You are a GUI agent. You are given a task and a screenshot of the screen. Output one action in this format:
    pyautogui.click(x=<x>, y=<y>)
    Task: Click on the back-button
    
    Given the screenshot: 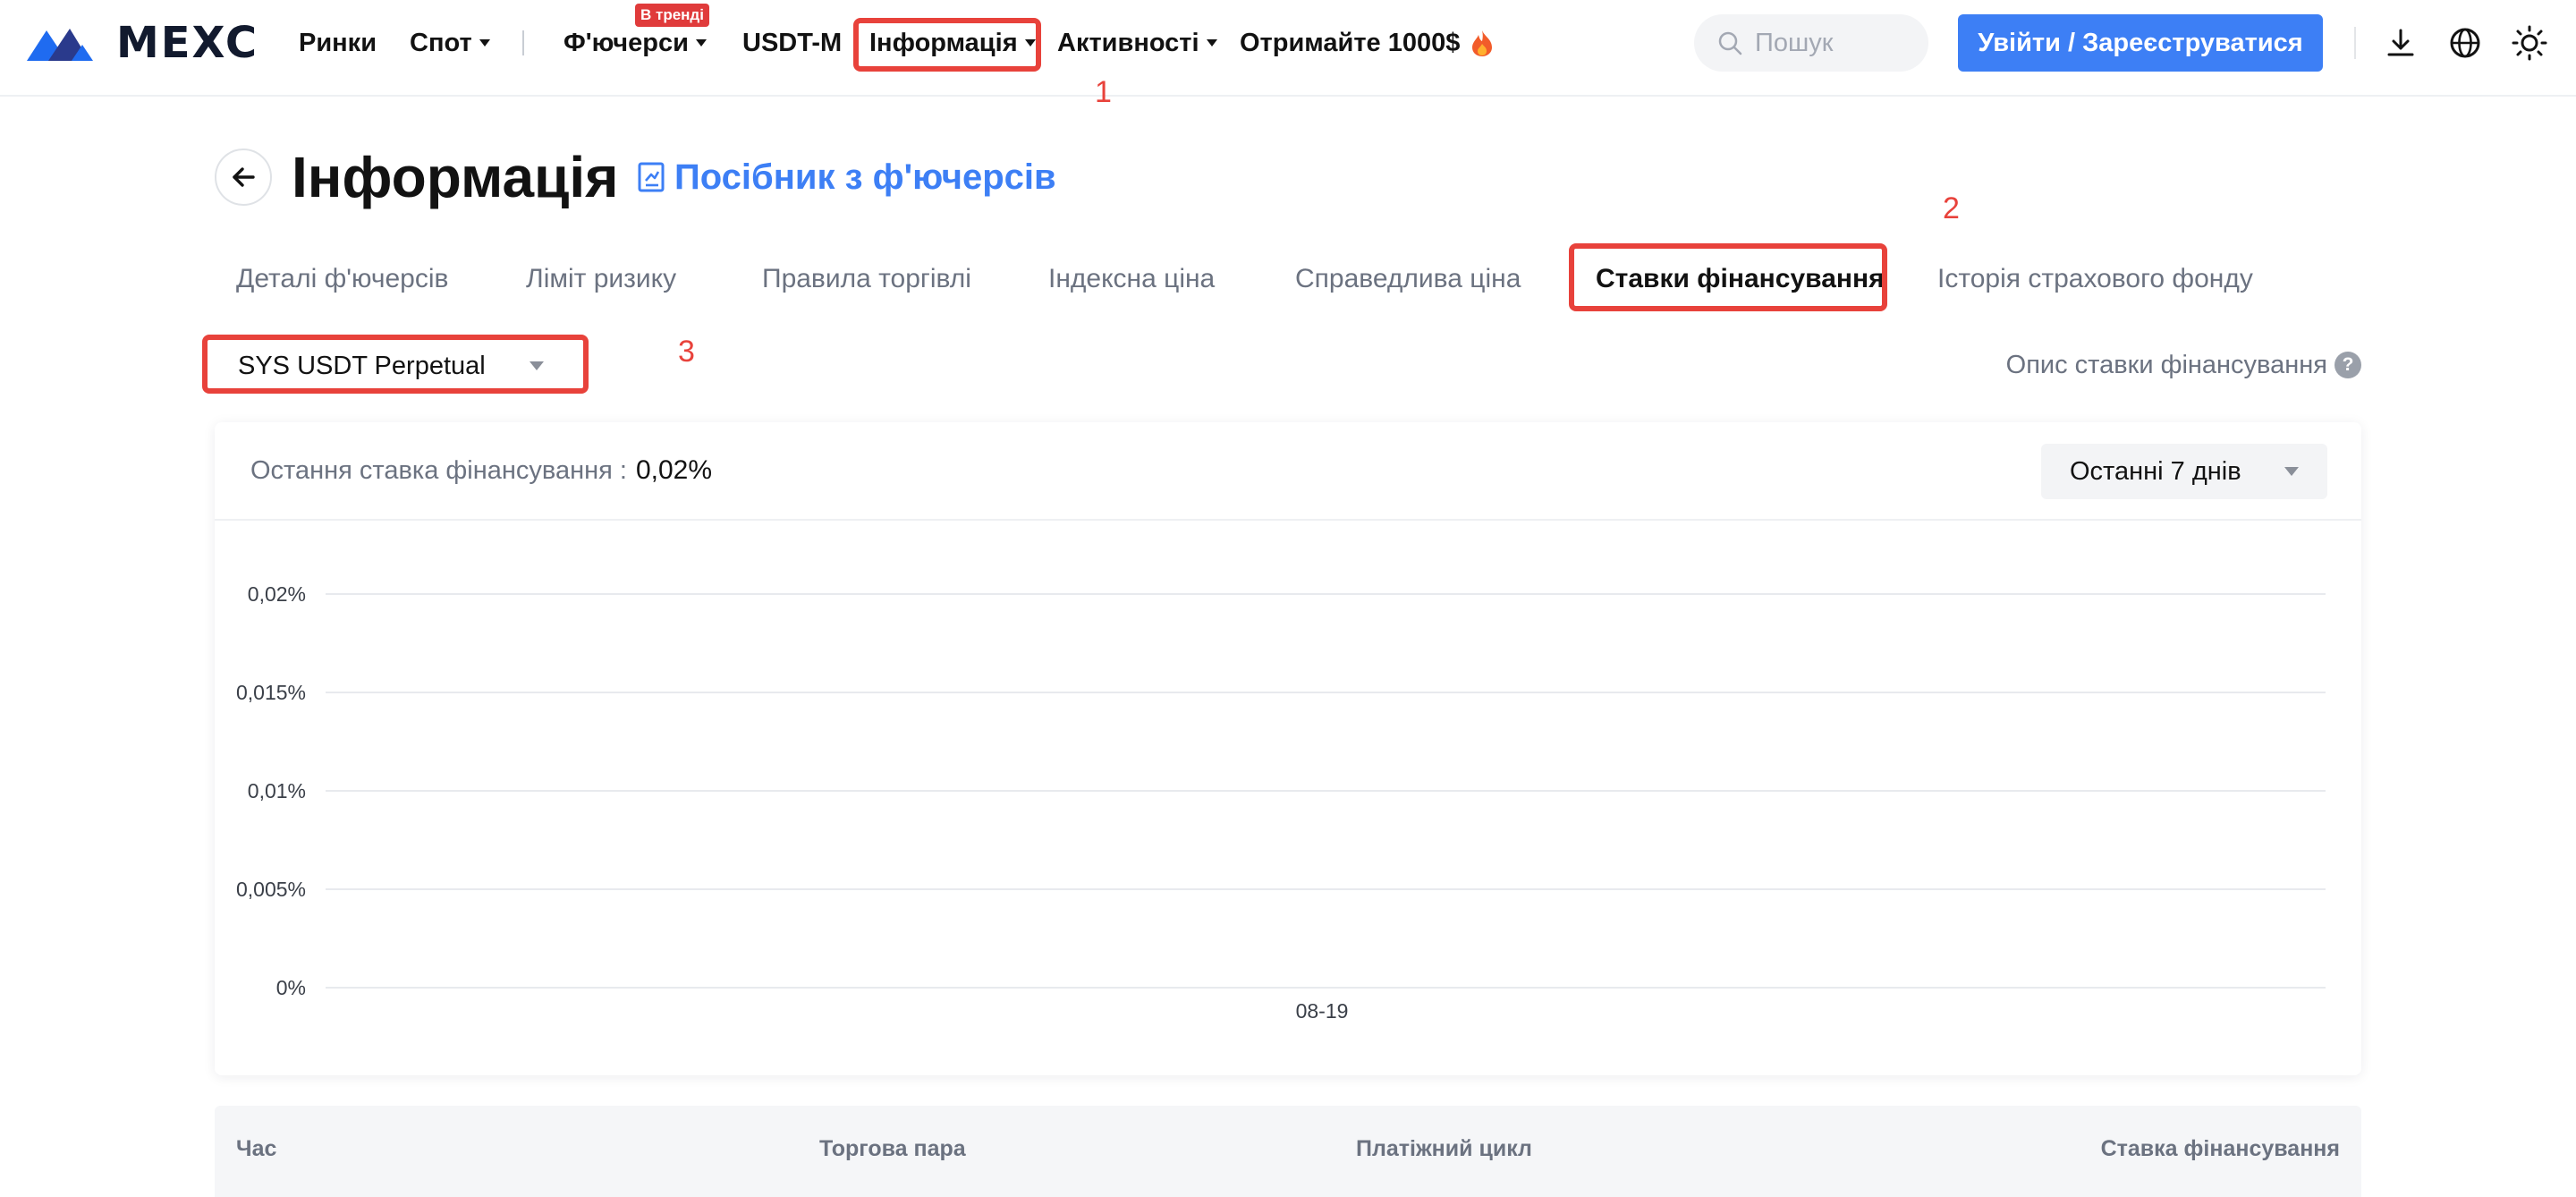 What is the action you would take?
    pyautogui.click(x=243, y=177)
    